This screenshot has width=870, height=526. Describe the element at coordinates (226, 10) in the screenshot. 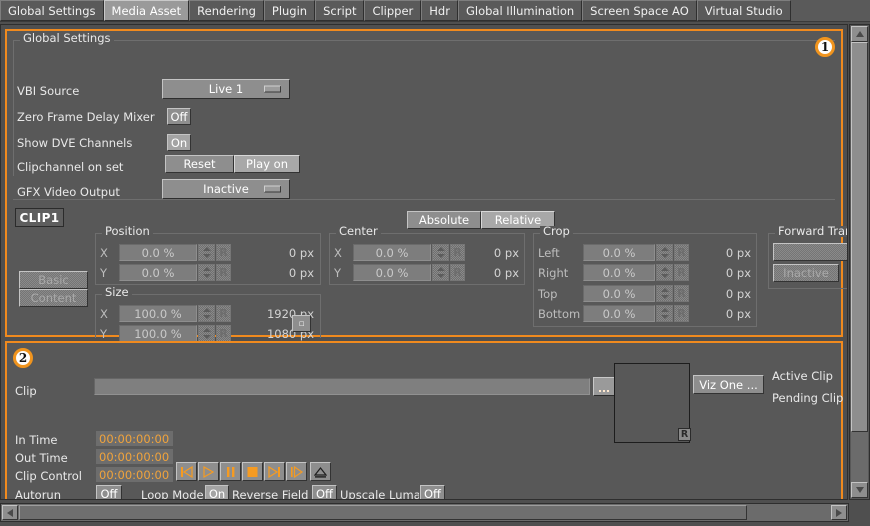

I see `tab-rendering: Rendering` at that location.